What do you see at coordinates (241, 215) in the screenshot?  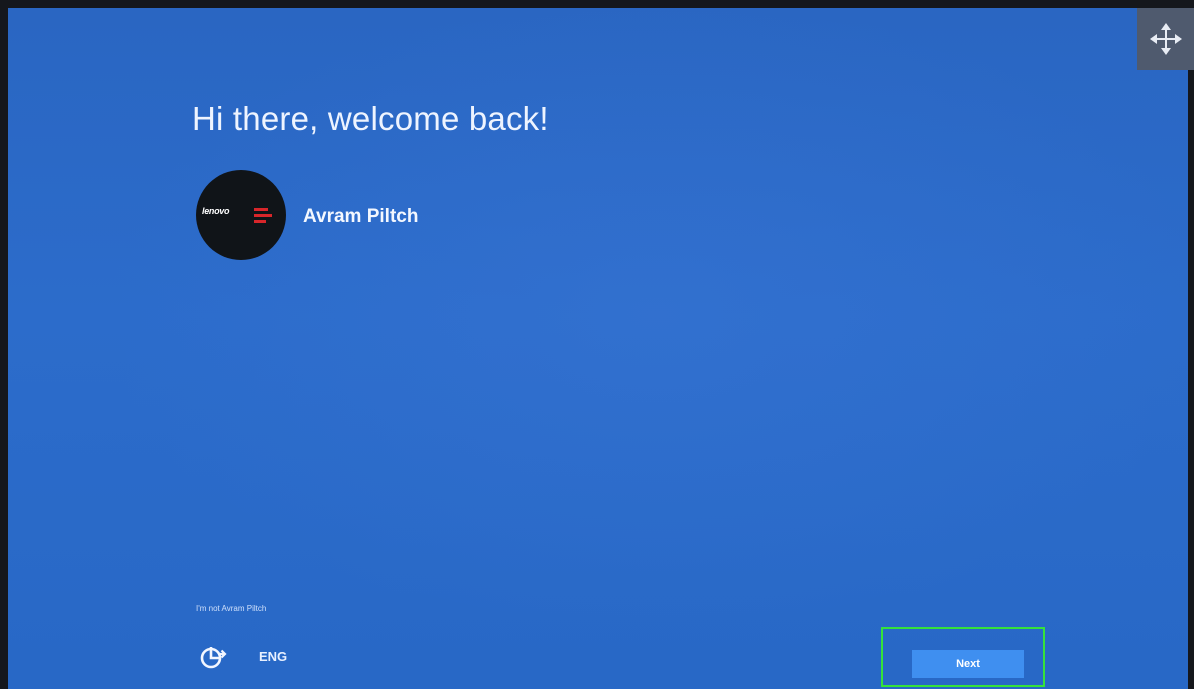 I see `avatar: lenovo` at bounding box center [241, 215].